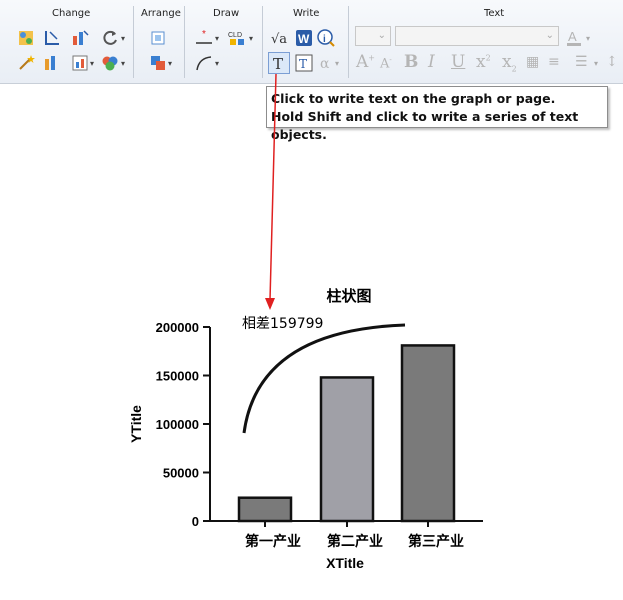 The height and width of the screenshot is (600, 623). What do you see at coordinates (282, 324) in the screenshot?
I see `difference-annotation: 相差159799` at bounding box center [282, 324].